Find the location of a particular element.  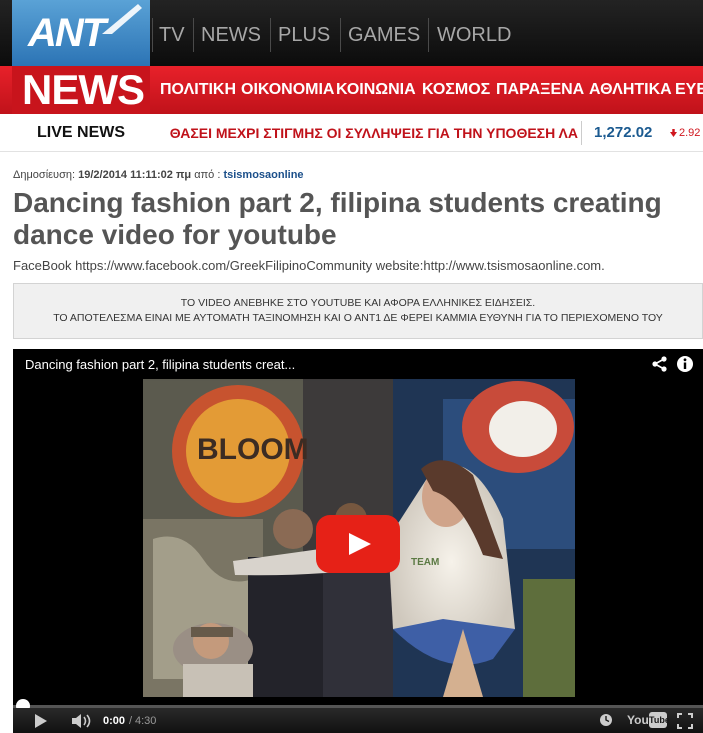

topnav-tv: TV is located at coordinates (172, 35).